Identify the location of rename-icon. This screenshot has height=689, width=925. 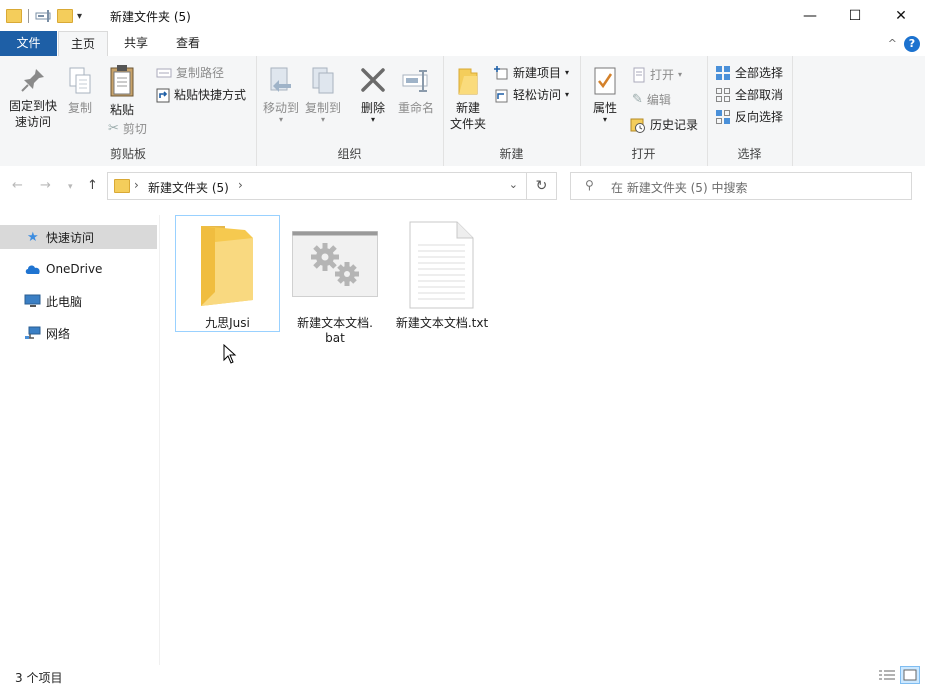
(415, 81).